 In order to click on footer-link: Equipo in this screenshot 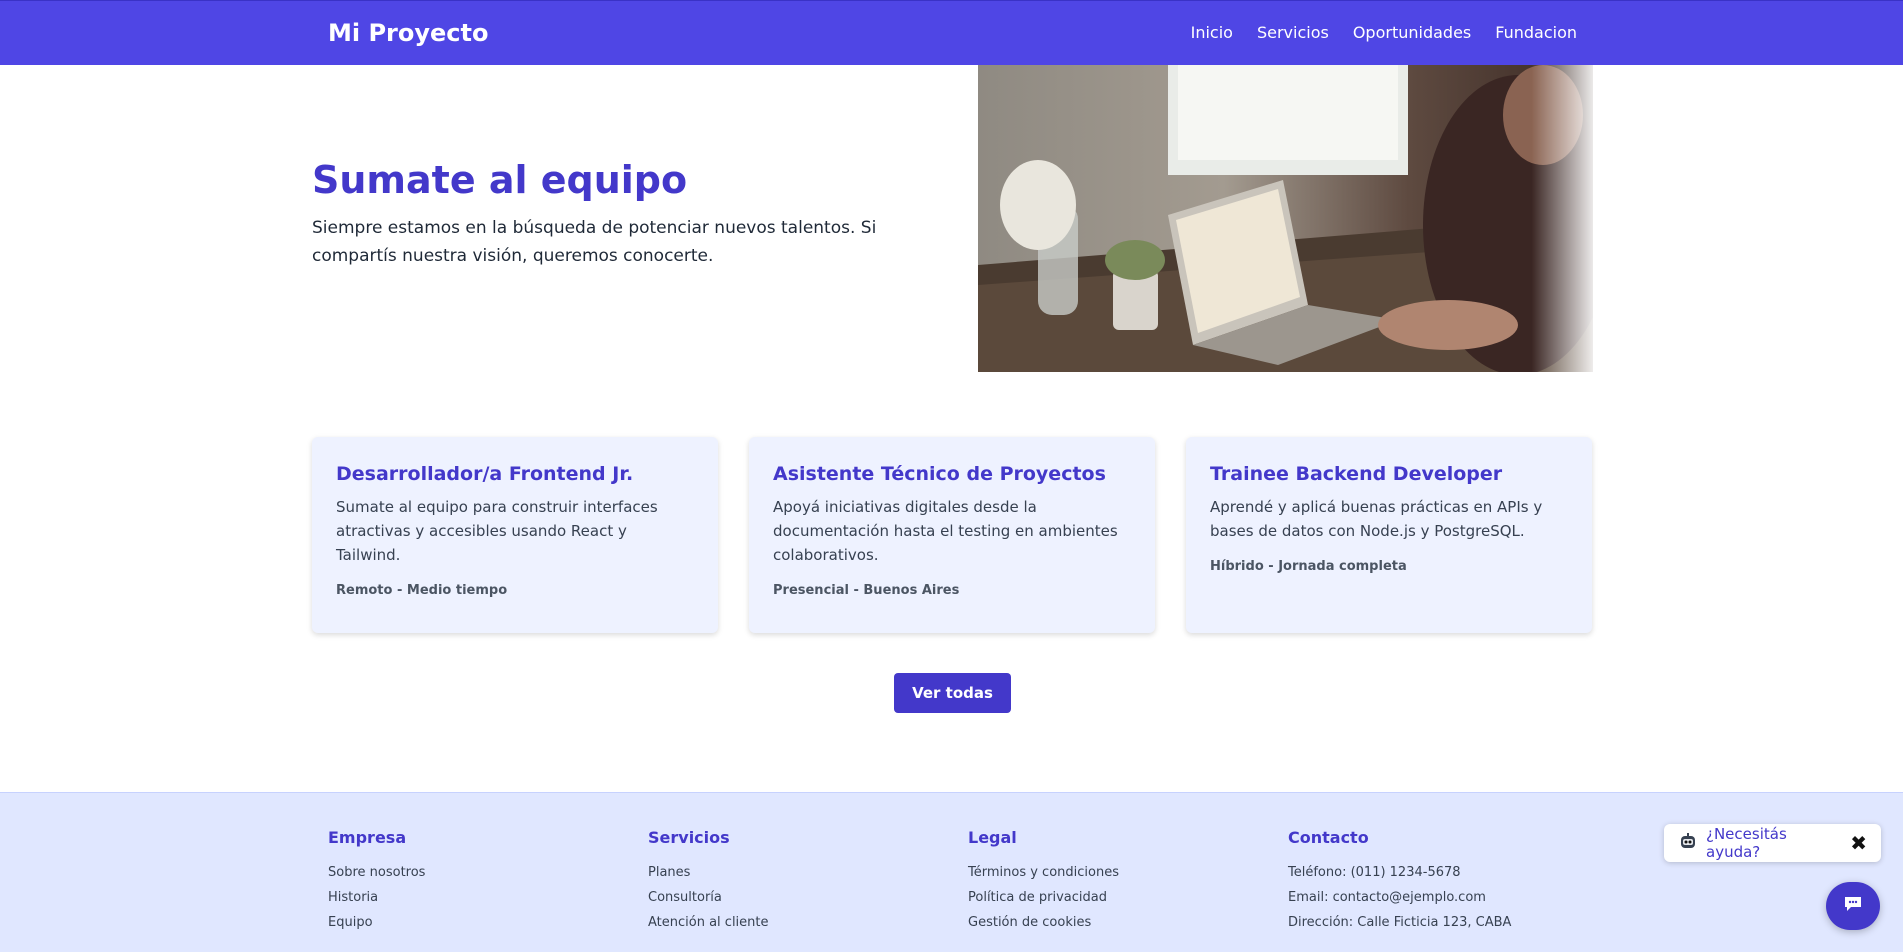, I will do `click(376, 922)`.